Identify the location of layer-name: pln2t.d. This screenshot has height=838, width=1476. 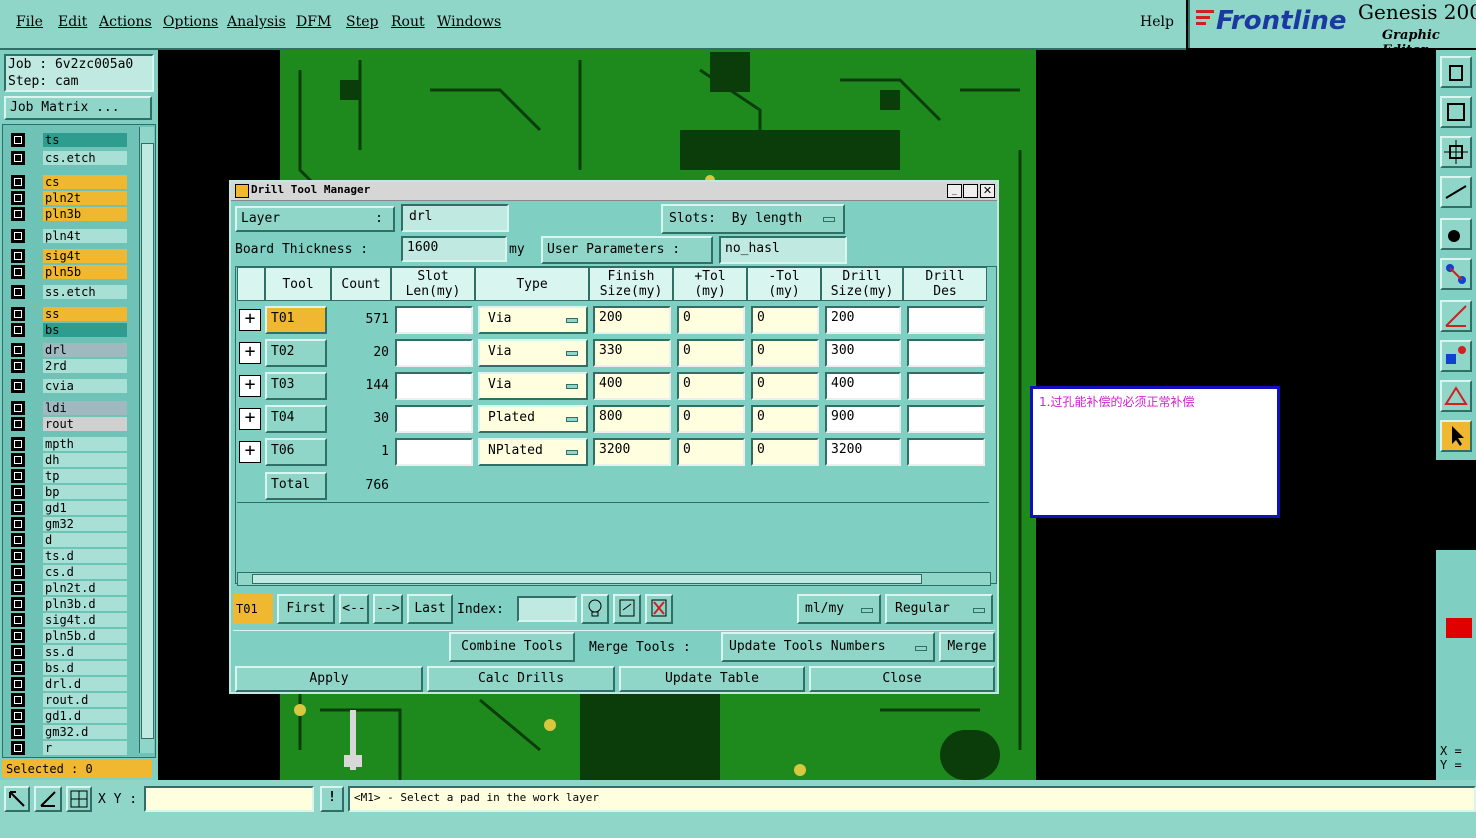
(85, 588).